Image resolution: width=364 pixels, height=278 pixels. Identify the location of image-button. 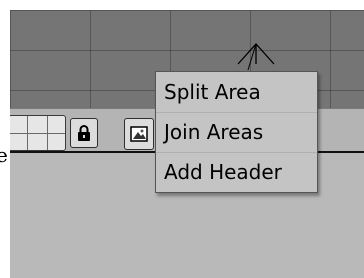
(139, 134).